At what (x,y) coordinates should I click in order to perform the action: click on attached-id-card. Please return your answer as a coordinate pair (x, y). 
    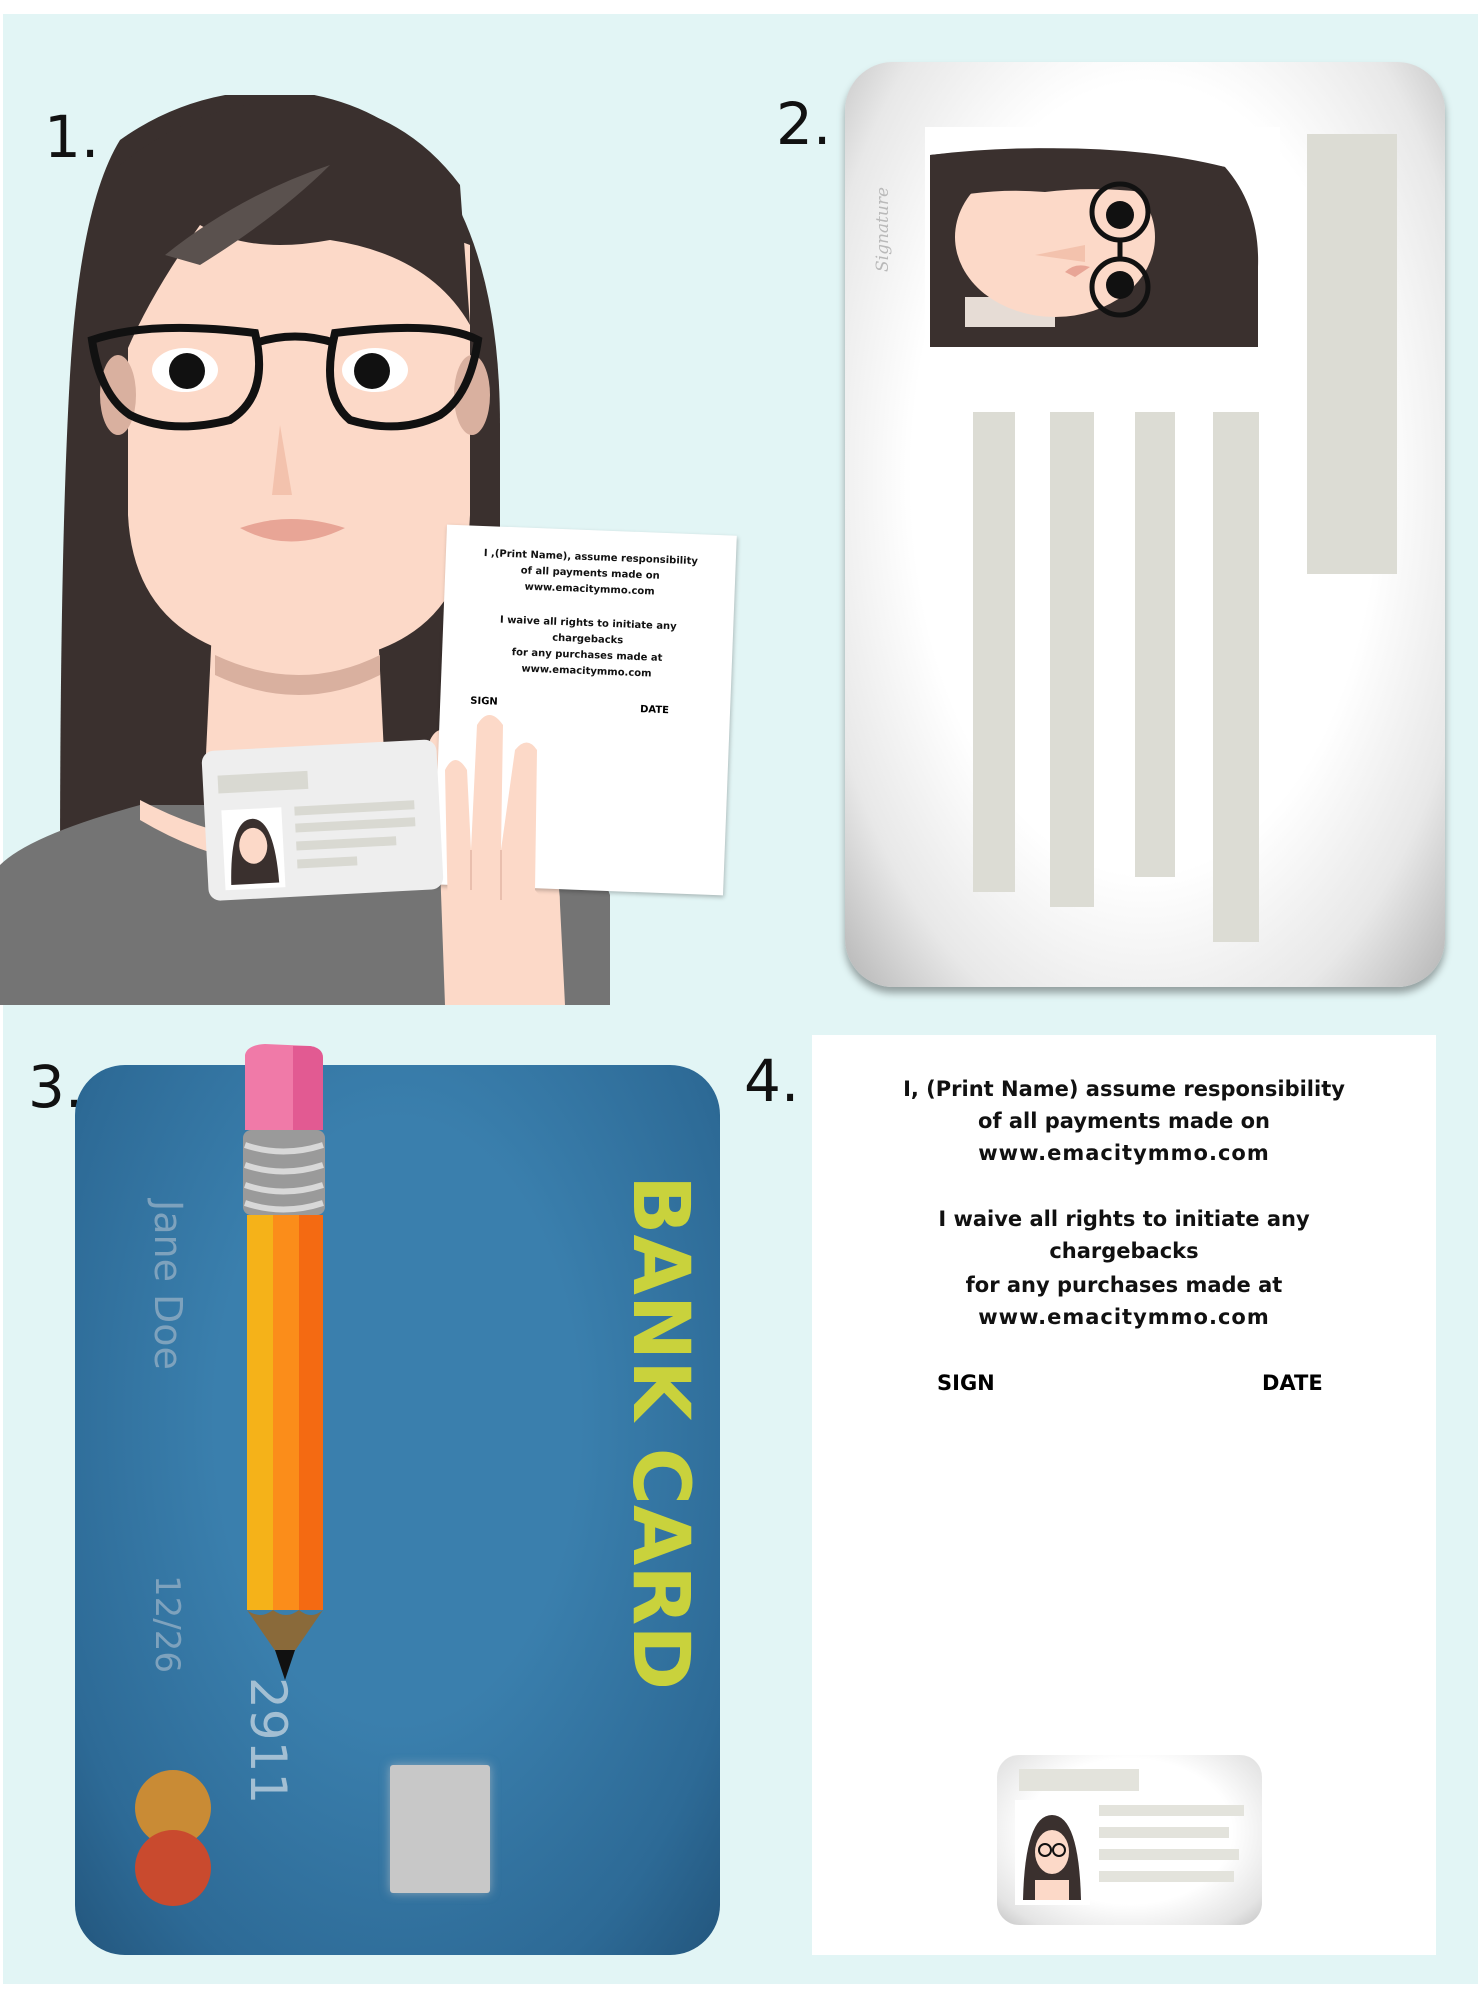
    Looking at the image, I should click on (1129, 1840).